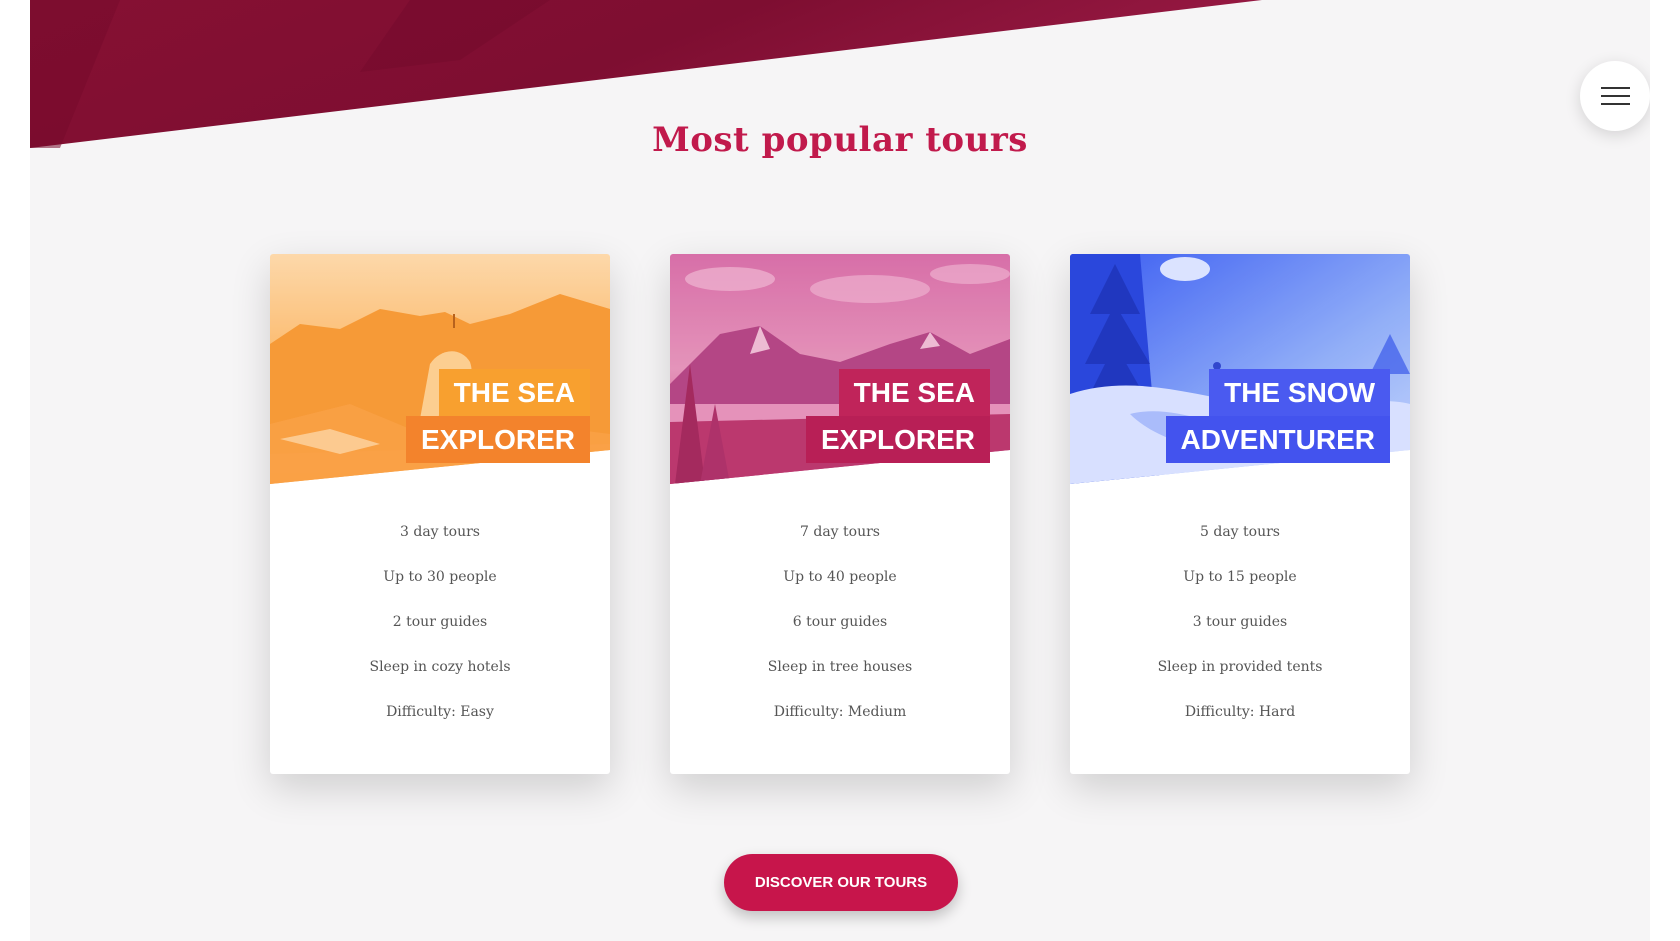 The image size is (1680, 941). Describe the element at coordinates (1299, 392) in the screenshot. I see `tour-card-heading-line-1: THE SNOW` at that location.